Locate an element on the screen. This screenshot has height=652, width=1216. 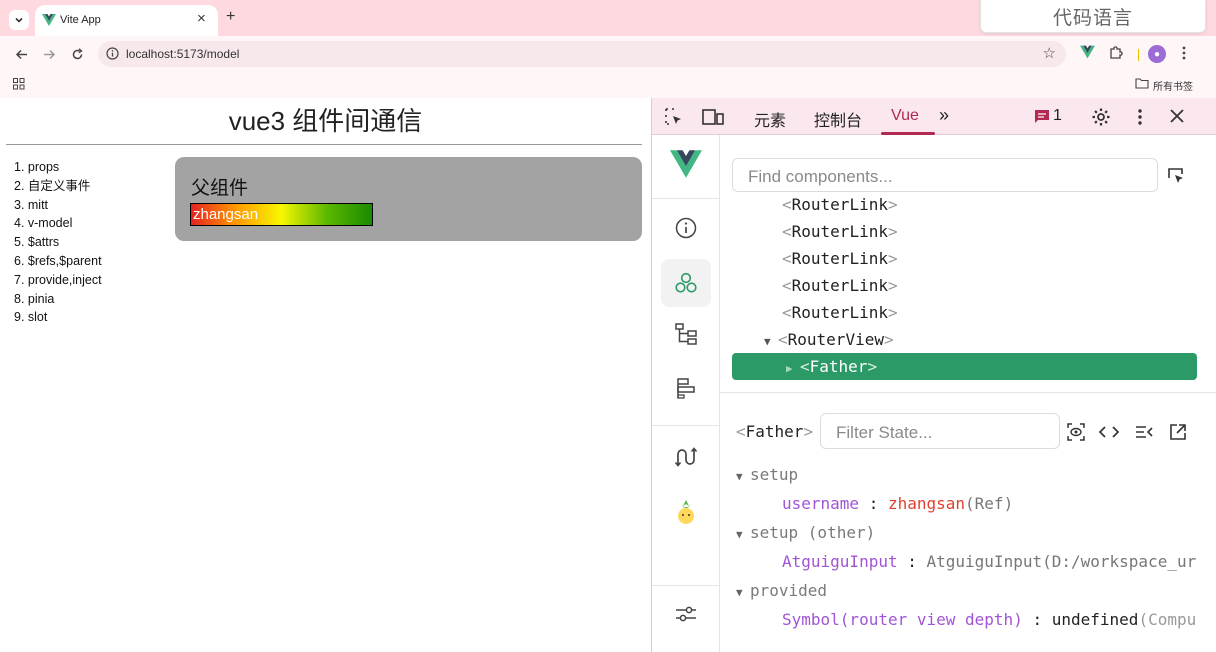
tree-icon is located at coordinates (686, 334).